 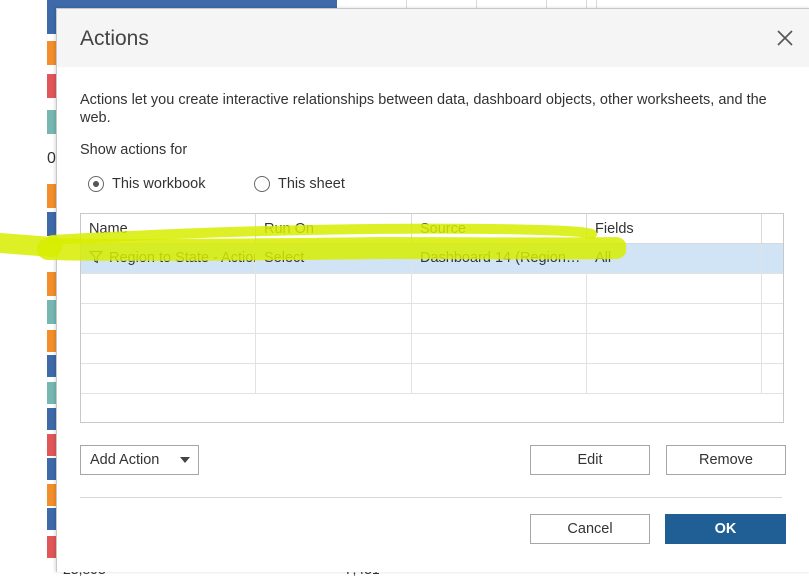 I want to click on radio-this-workbook: This workbook, so click(x=146, y=184).